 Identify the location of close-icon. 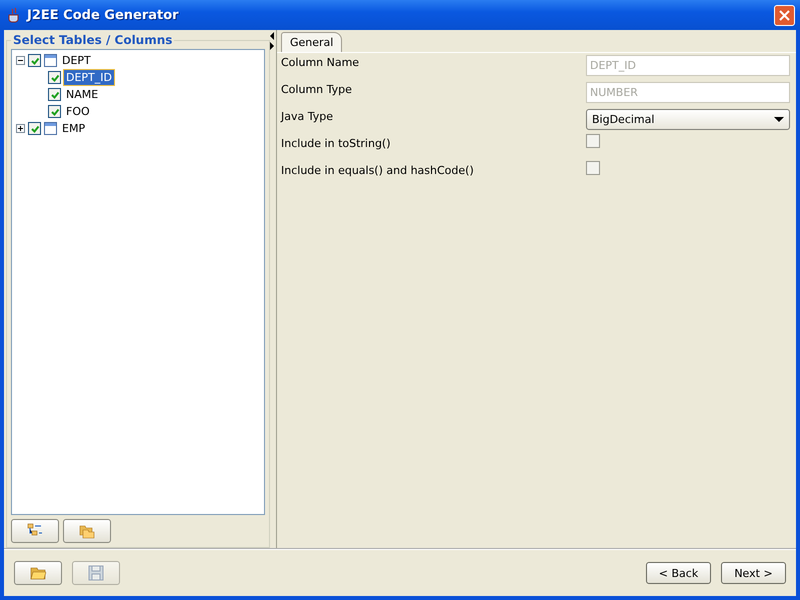
(784, 15).